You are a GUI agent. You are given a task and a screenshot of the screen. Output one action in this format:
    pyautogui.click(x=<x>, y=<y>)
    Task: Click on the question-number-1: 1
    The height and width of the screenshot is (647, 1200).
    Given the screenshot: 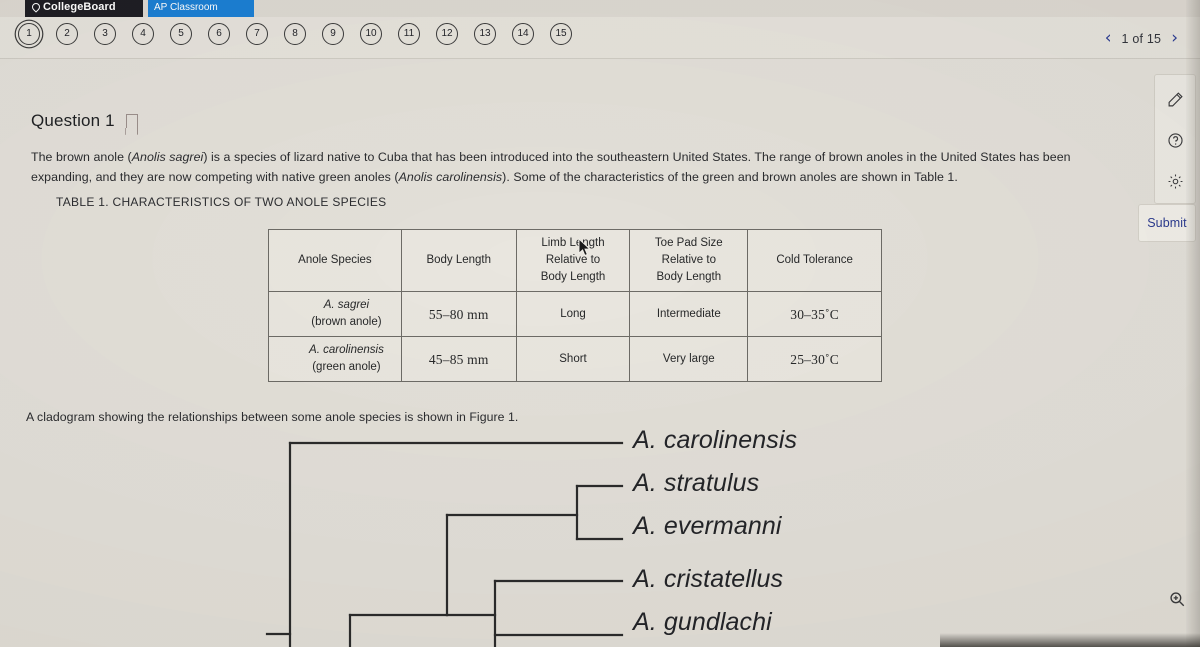 What is the action you would take?
    pyautogui.click(x=29, y=34)
    